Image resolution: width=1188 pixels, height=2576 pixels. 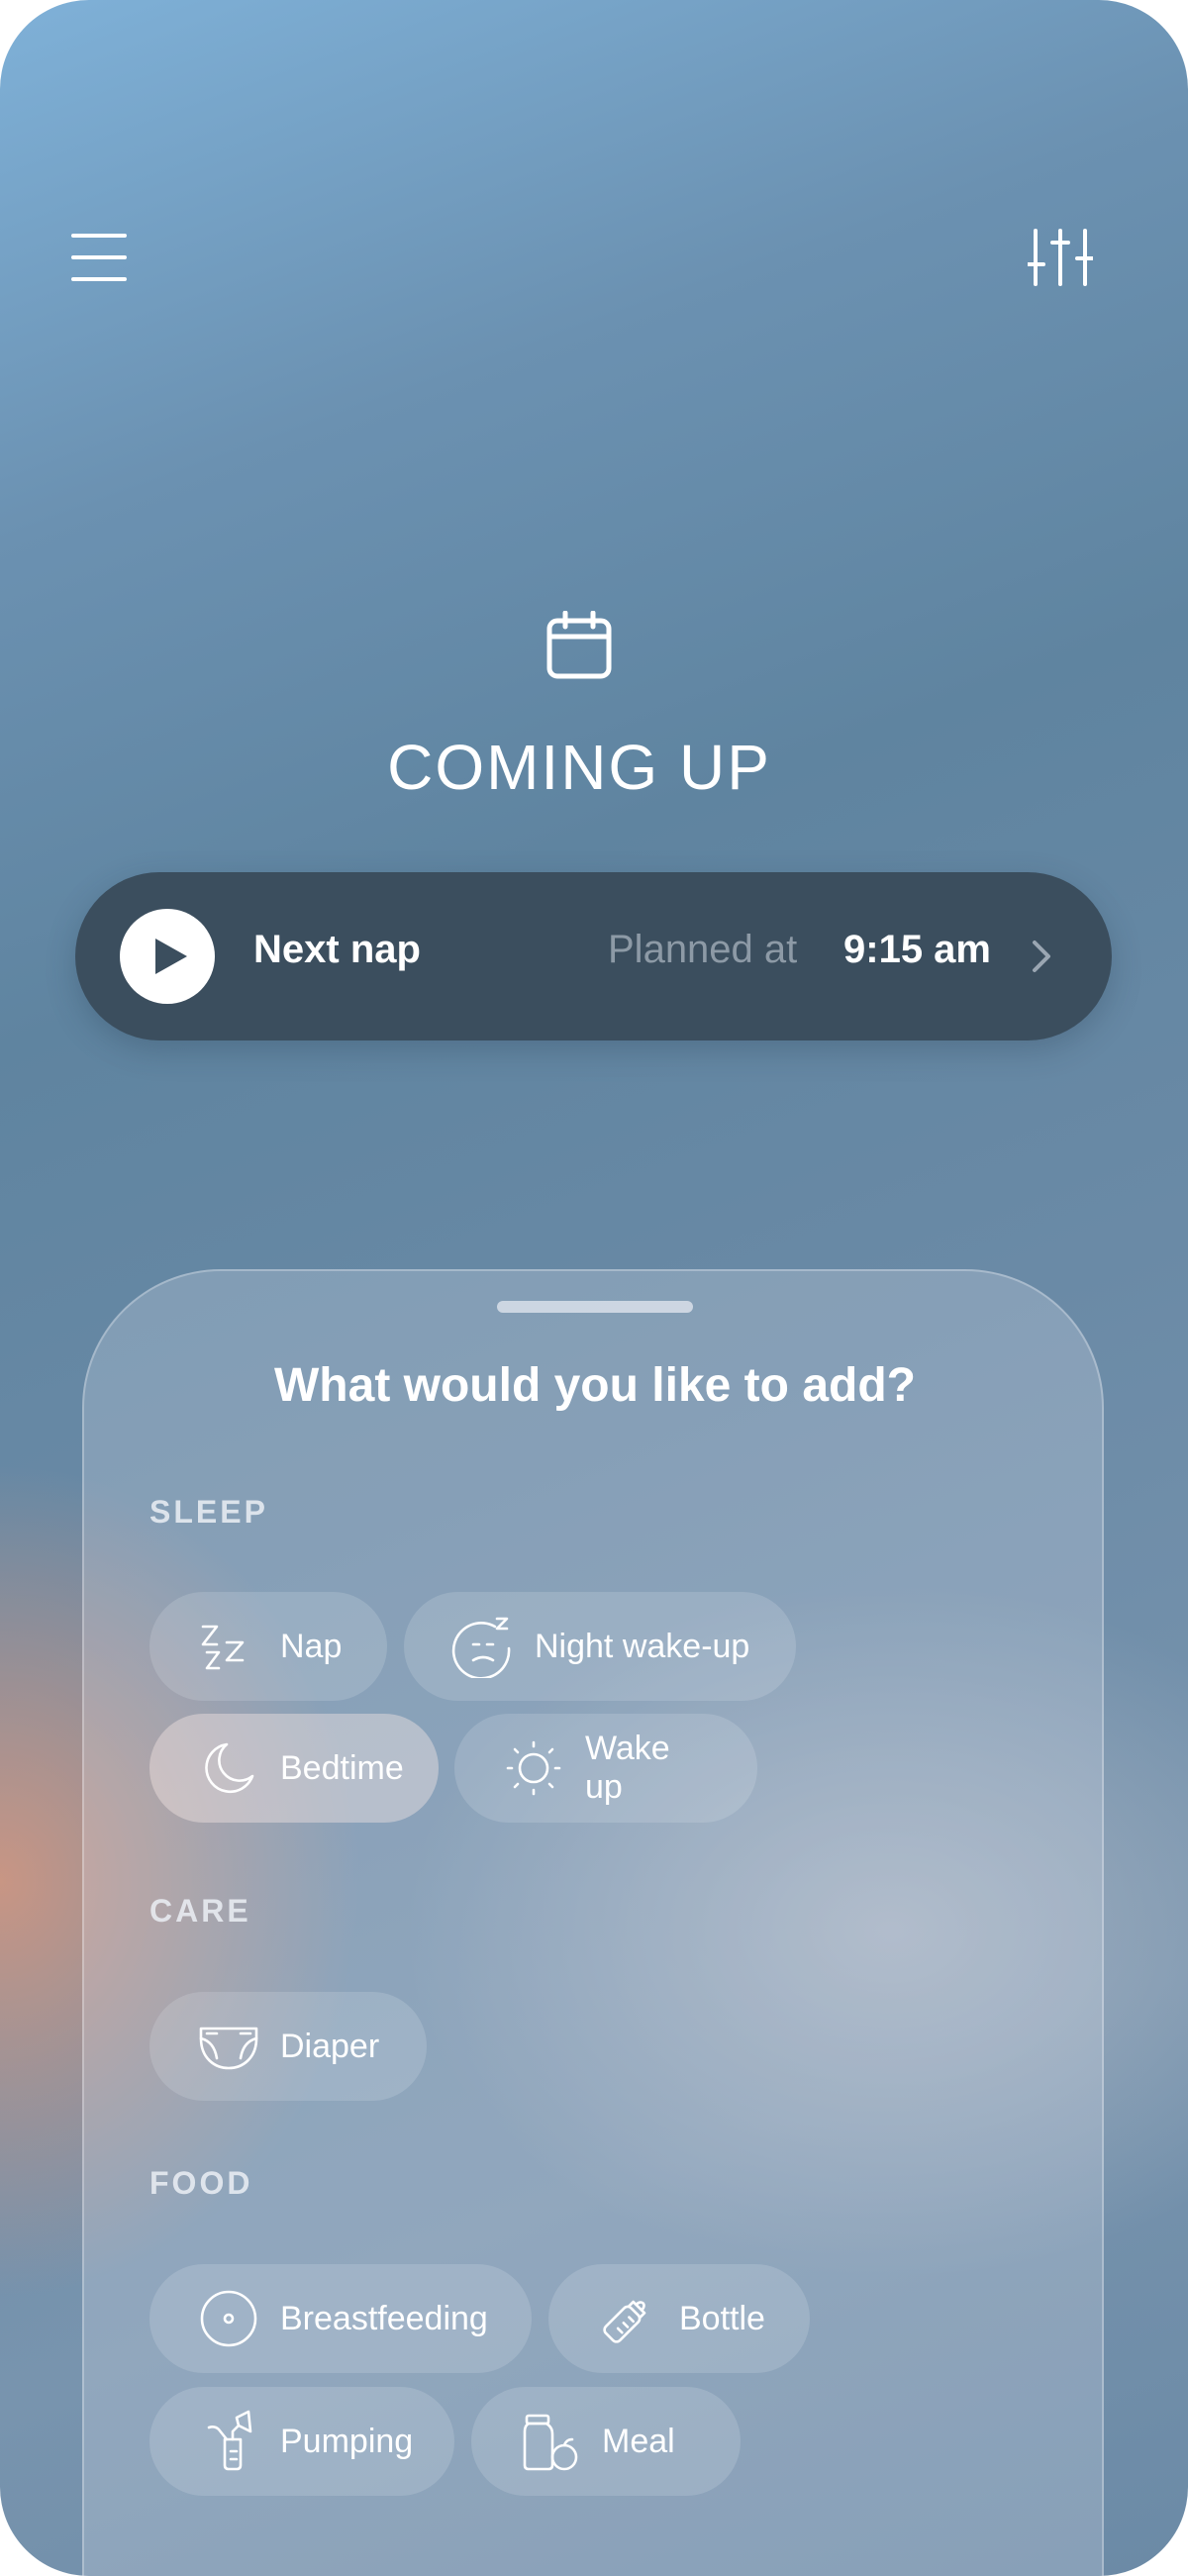 I want to click on filter-settings-button, so click(x=1060, y=259).